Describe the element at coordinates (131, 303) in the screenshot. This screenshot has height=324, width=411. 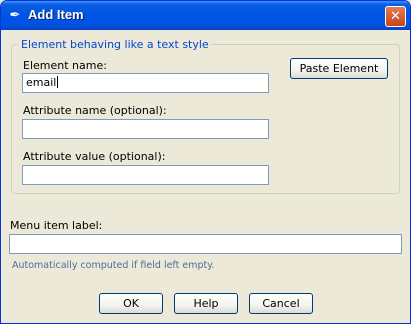
I see `ok-button: OK` at that location.